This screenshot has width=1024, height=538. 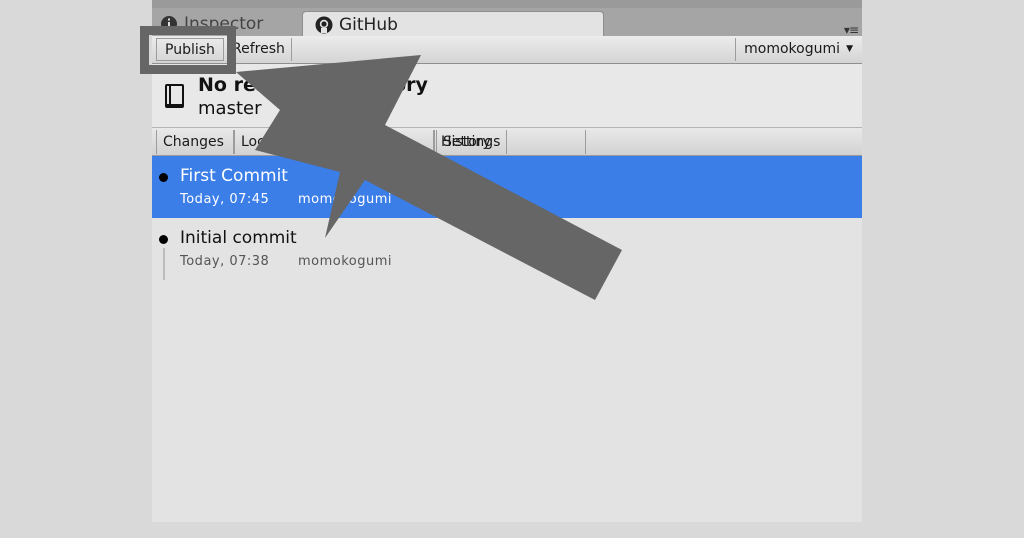 What do you see at coordinates (174, 96) in the screenshot?
I see `book-icon` at bounding box center [174, 96].